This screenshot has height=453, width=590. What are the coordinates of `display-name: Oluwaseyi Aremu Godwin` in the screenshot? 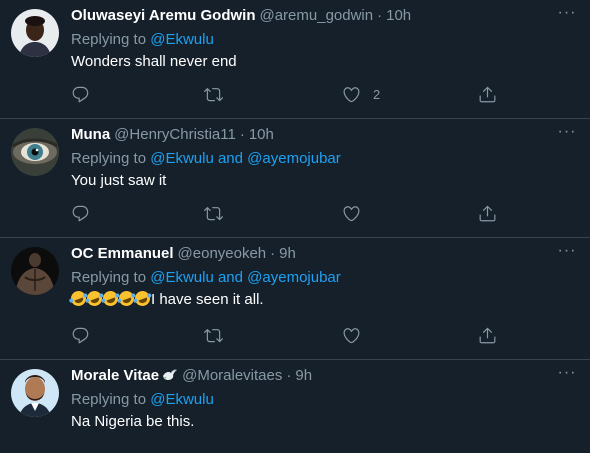 It's located at (163, 15).